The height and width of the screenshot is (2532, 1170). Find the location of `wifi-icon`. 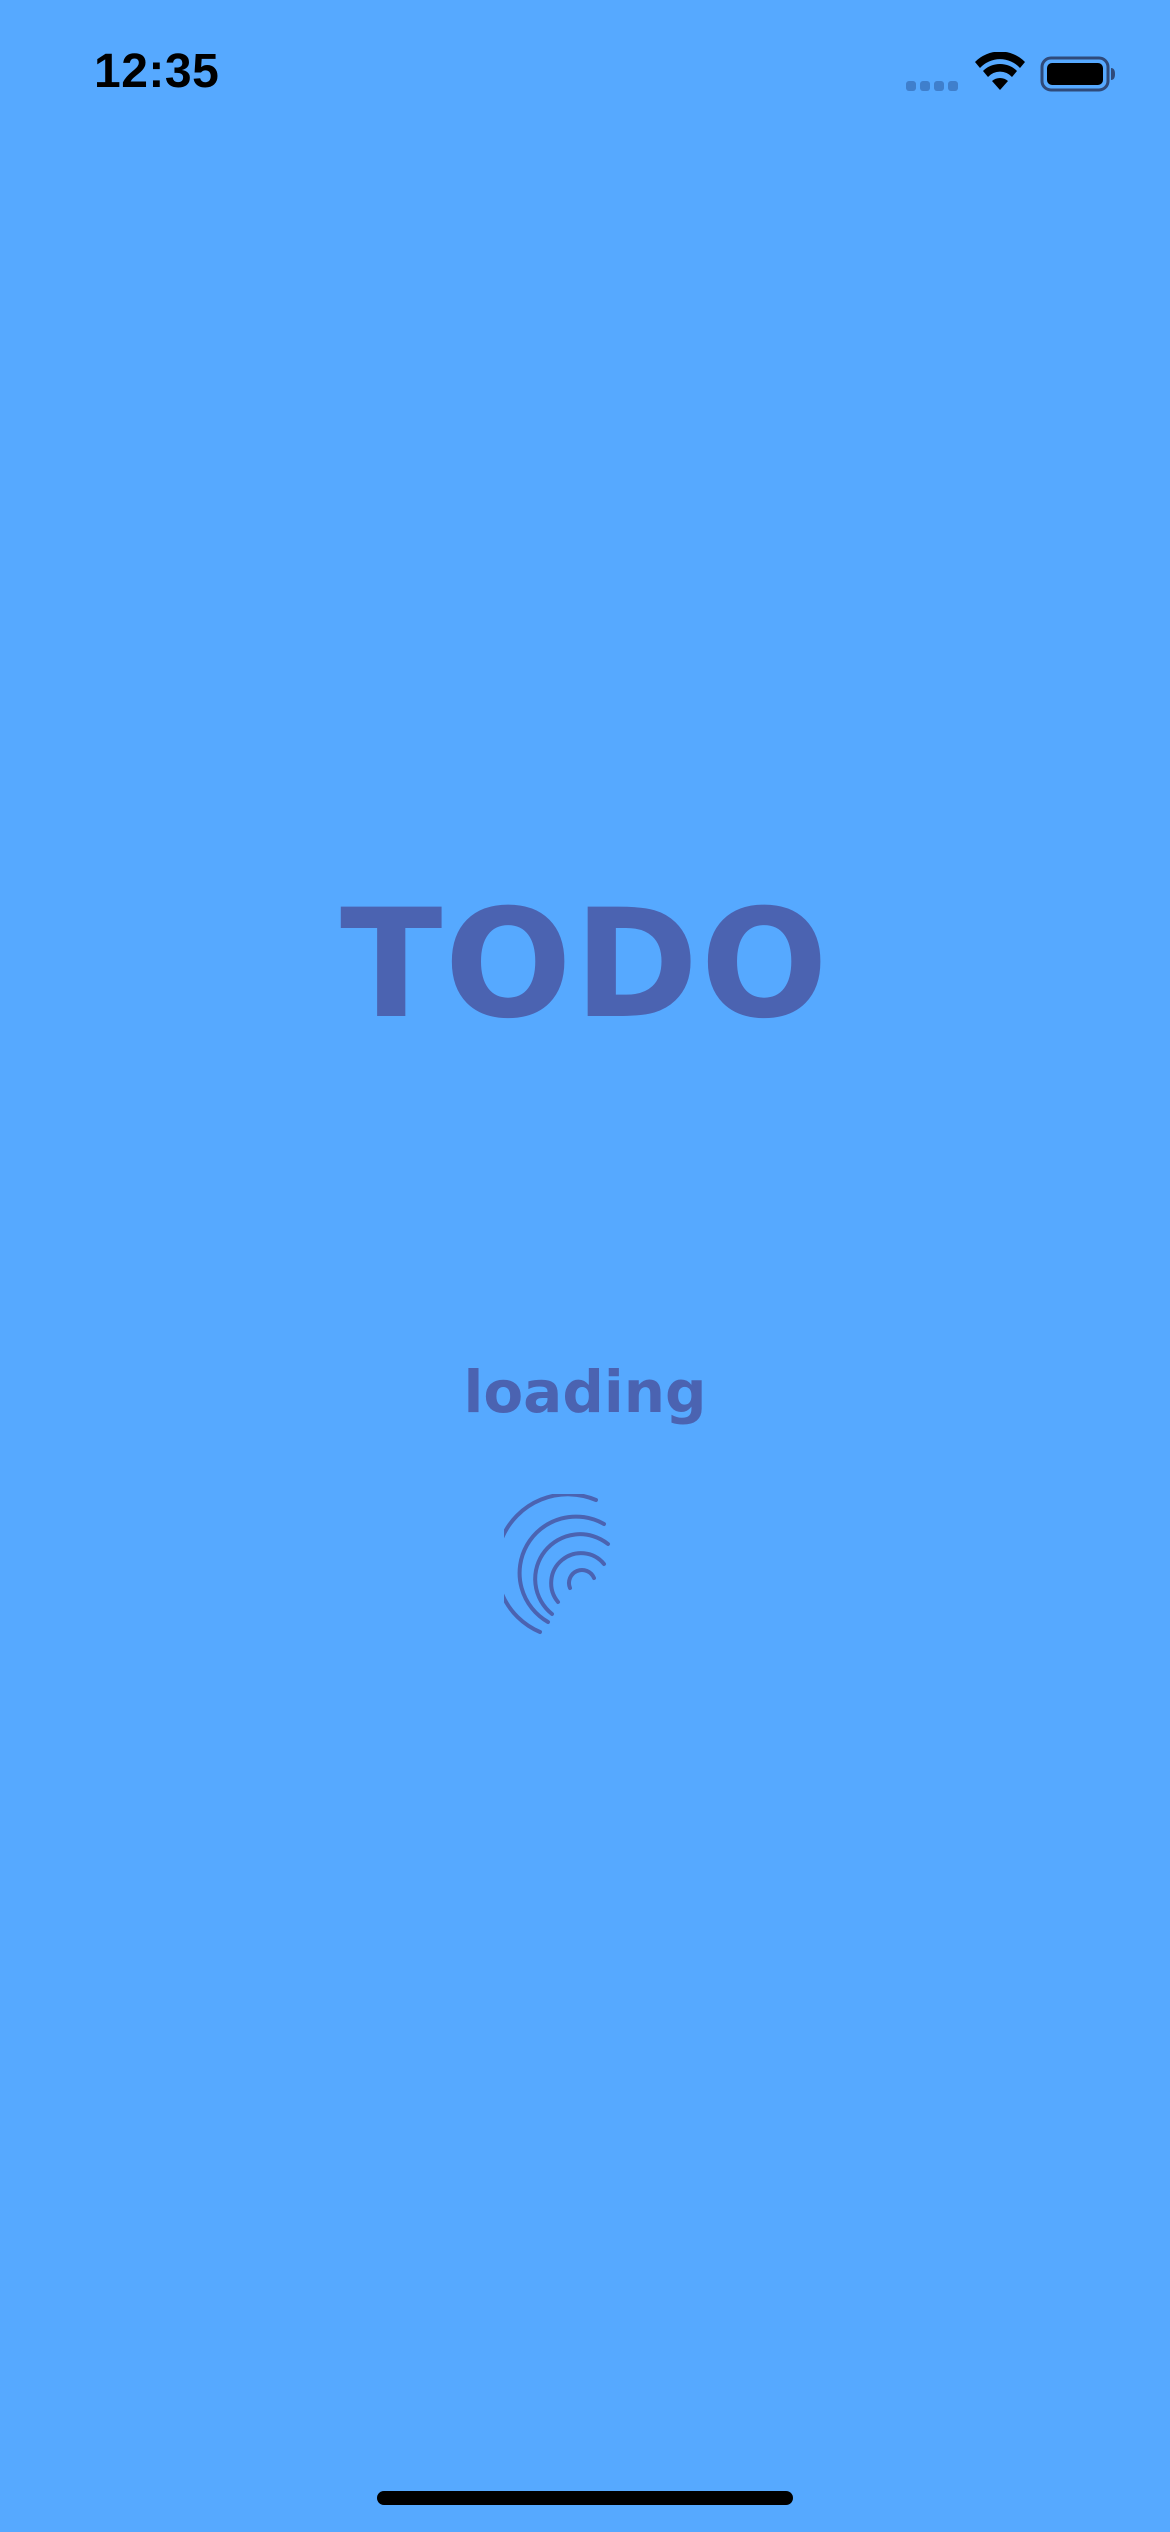

wifi-icon is located at coordinates (1000, 71).